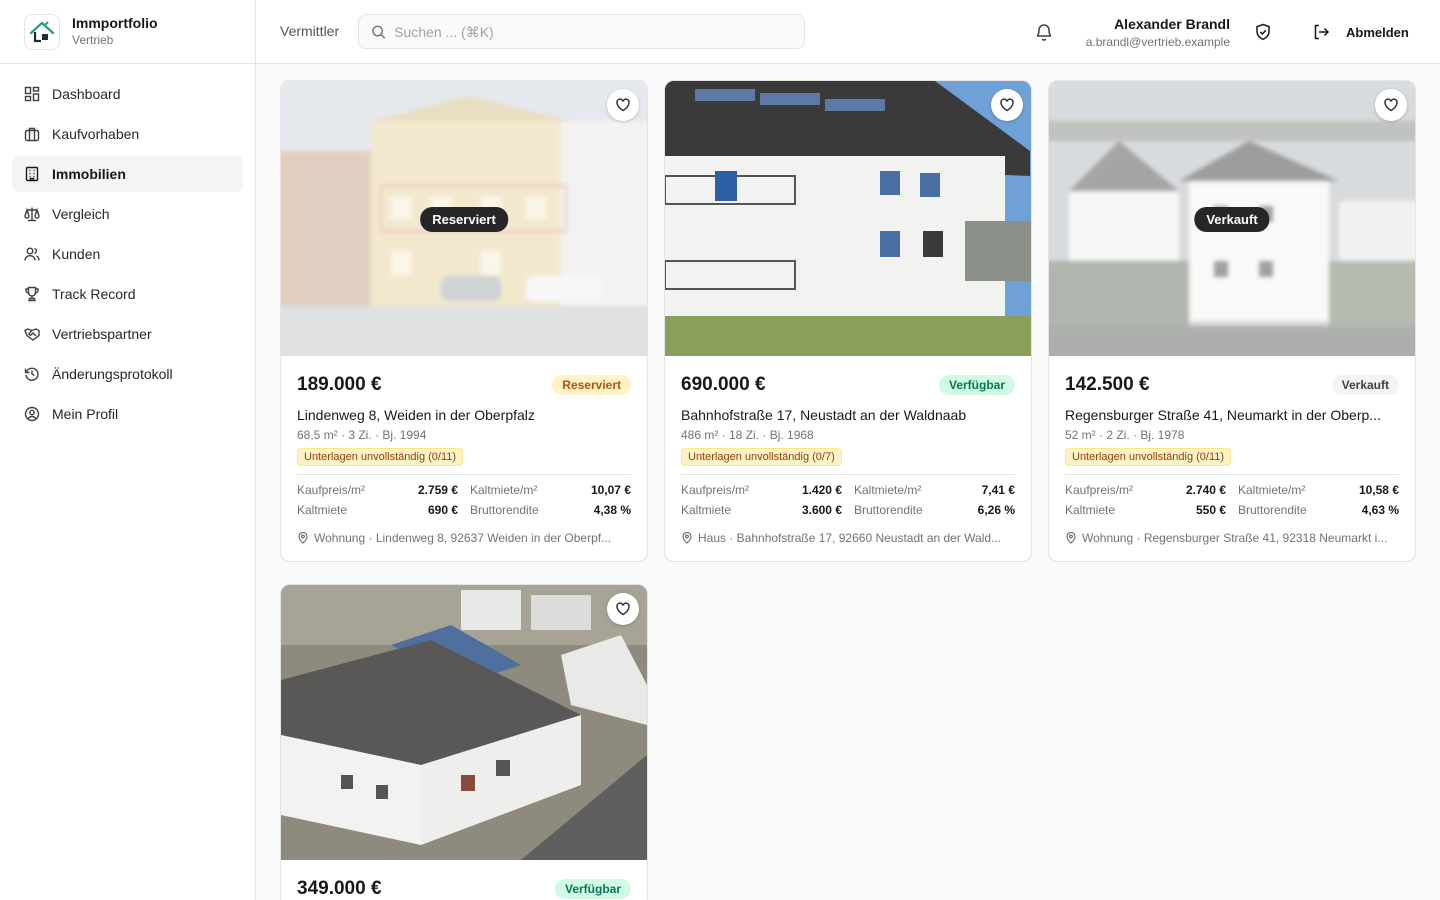 This screenshot has width=1440, height=900. I want to click on user-name: Alexander Brandl, so click(1172, 24).